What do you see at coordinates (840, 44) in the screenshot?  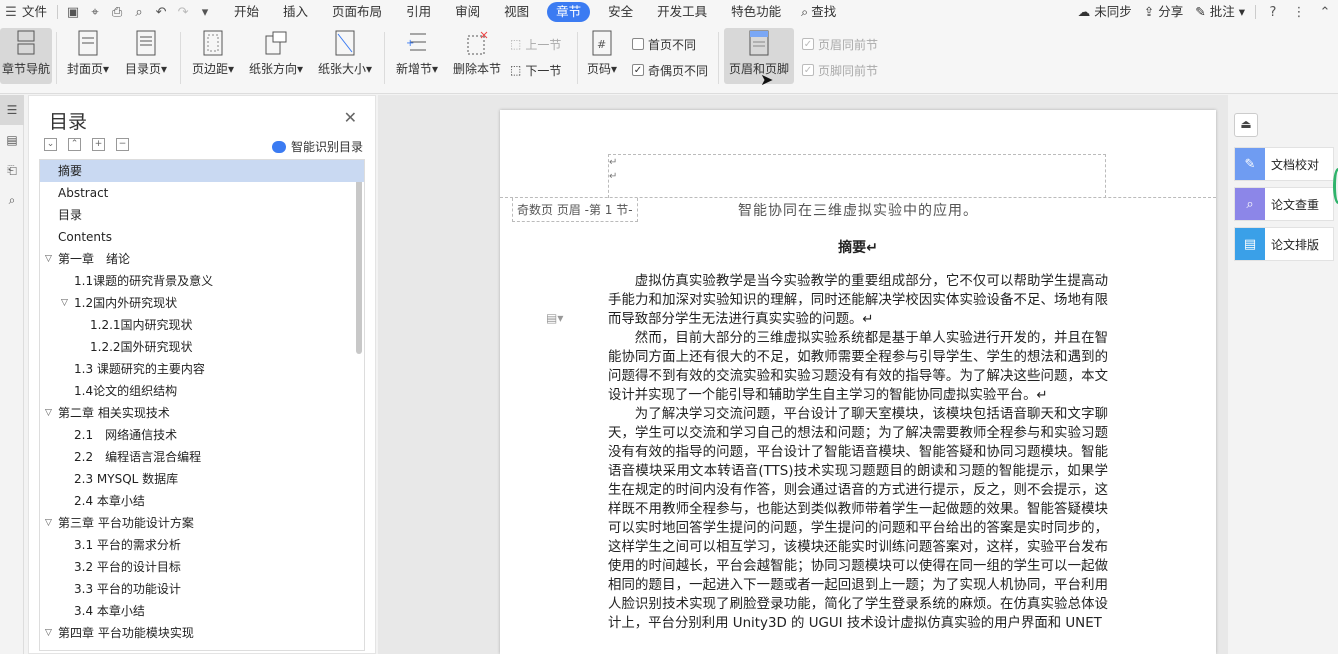 I see `header-same-as-prev-checkbox: ✓ 页眉同前节` at bounding box center [840, 44].